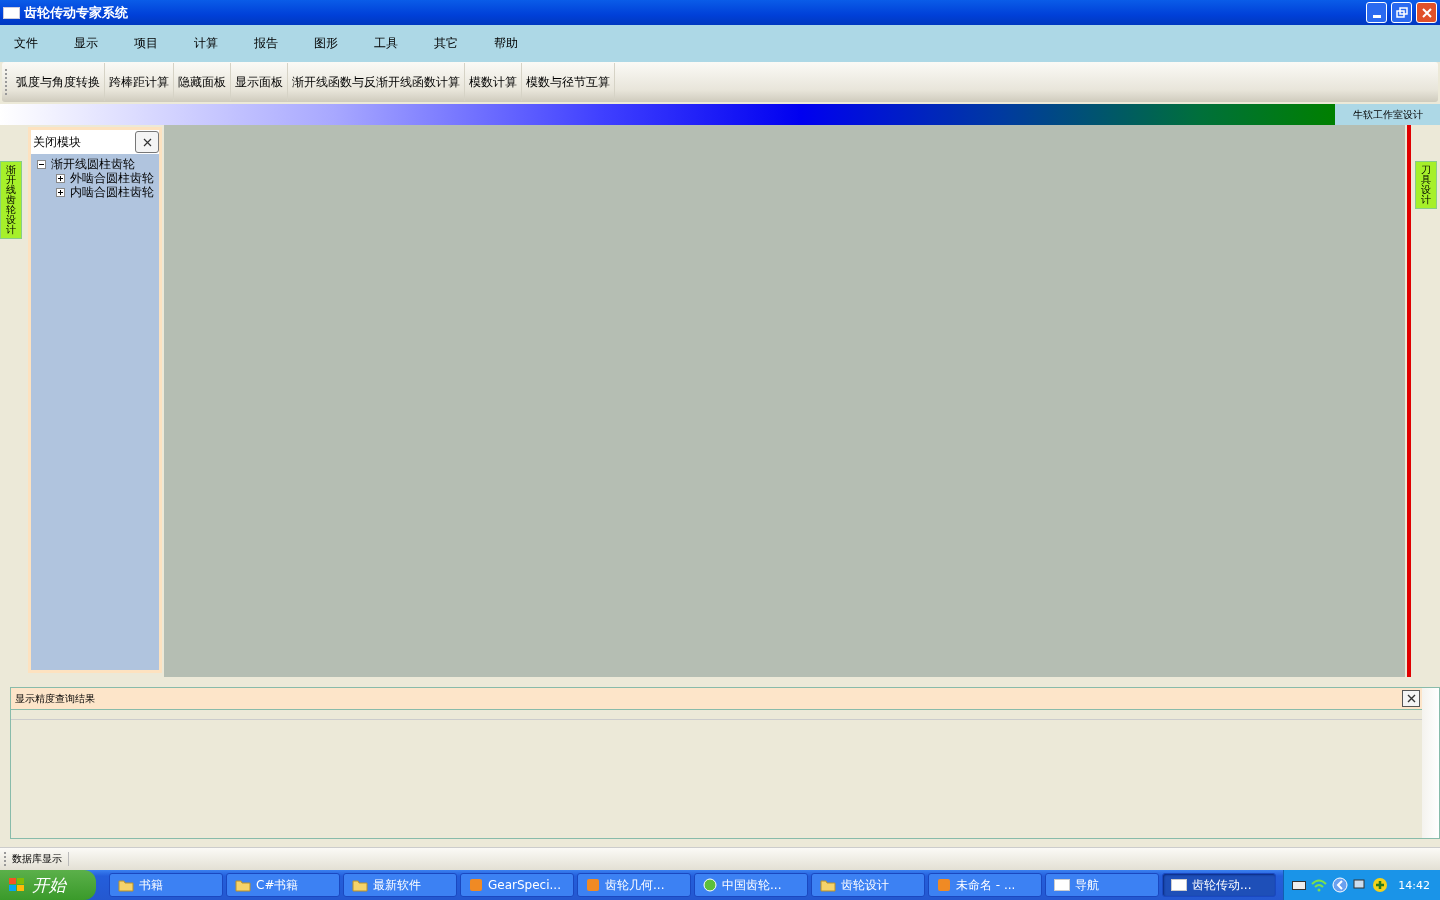 Image resolution: width=1440 pixels, height=900 pixels. What do you see at coordinates (400, 885) in the screenshot?
I see `taskbar-button: 最新软件` at bounding box center [400, 885].